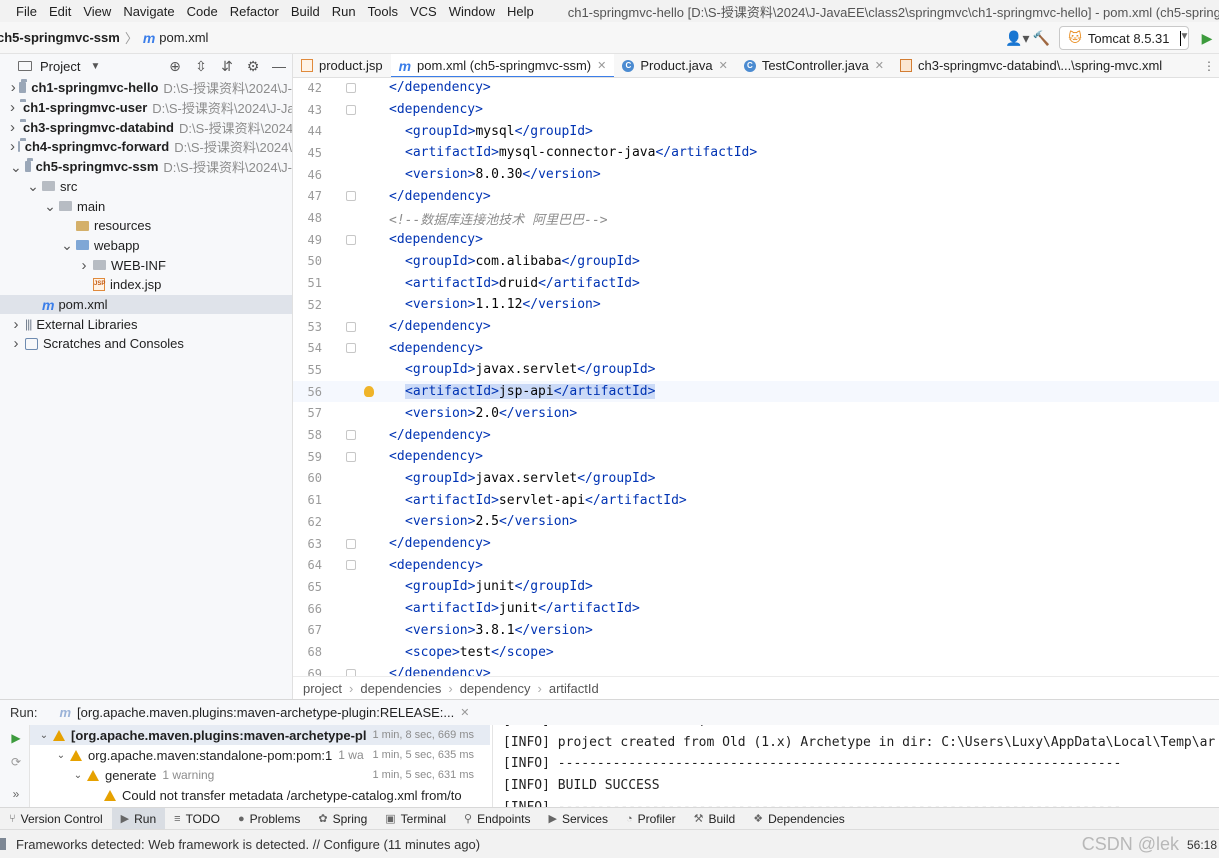 The image size is (1219, 858). What do you see at coordinates (1207, 38) in the screenshot?
I see `run-icon: ▶` at bounding box center [1207, 38].